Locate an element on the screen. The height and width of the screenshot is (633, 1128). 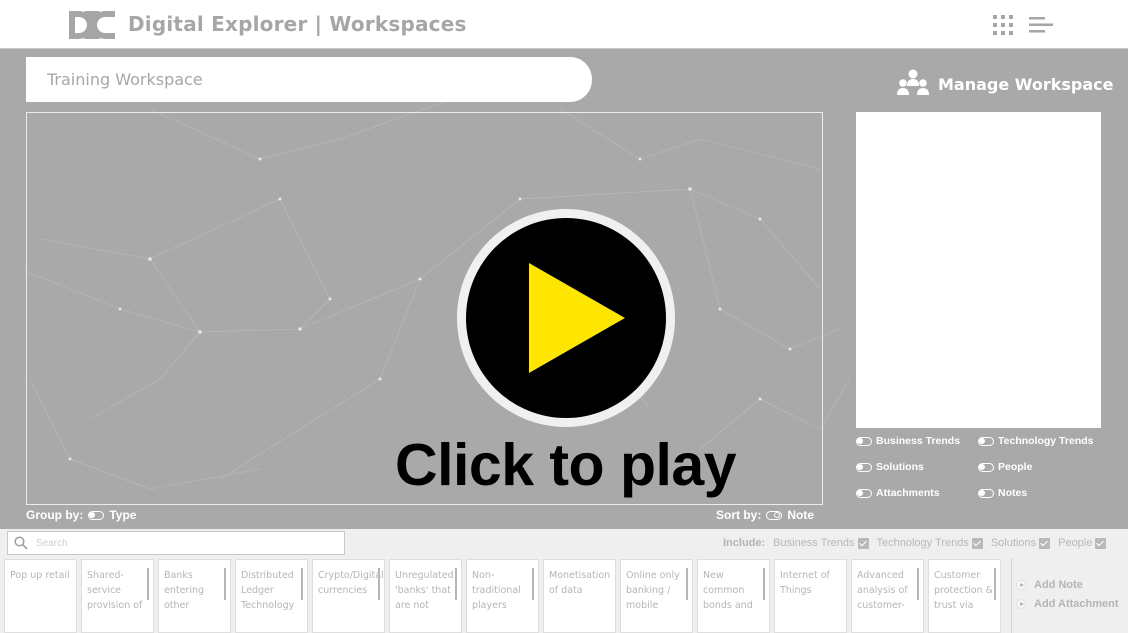
sort-by-control: Sort by: Note is located at coordinates (765, 515).